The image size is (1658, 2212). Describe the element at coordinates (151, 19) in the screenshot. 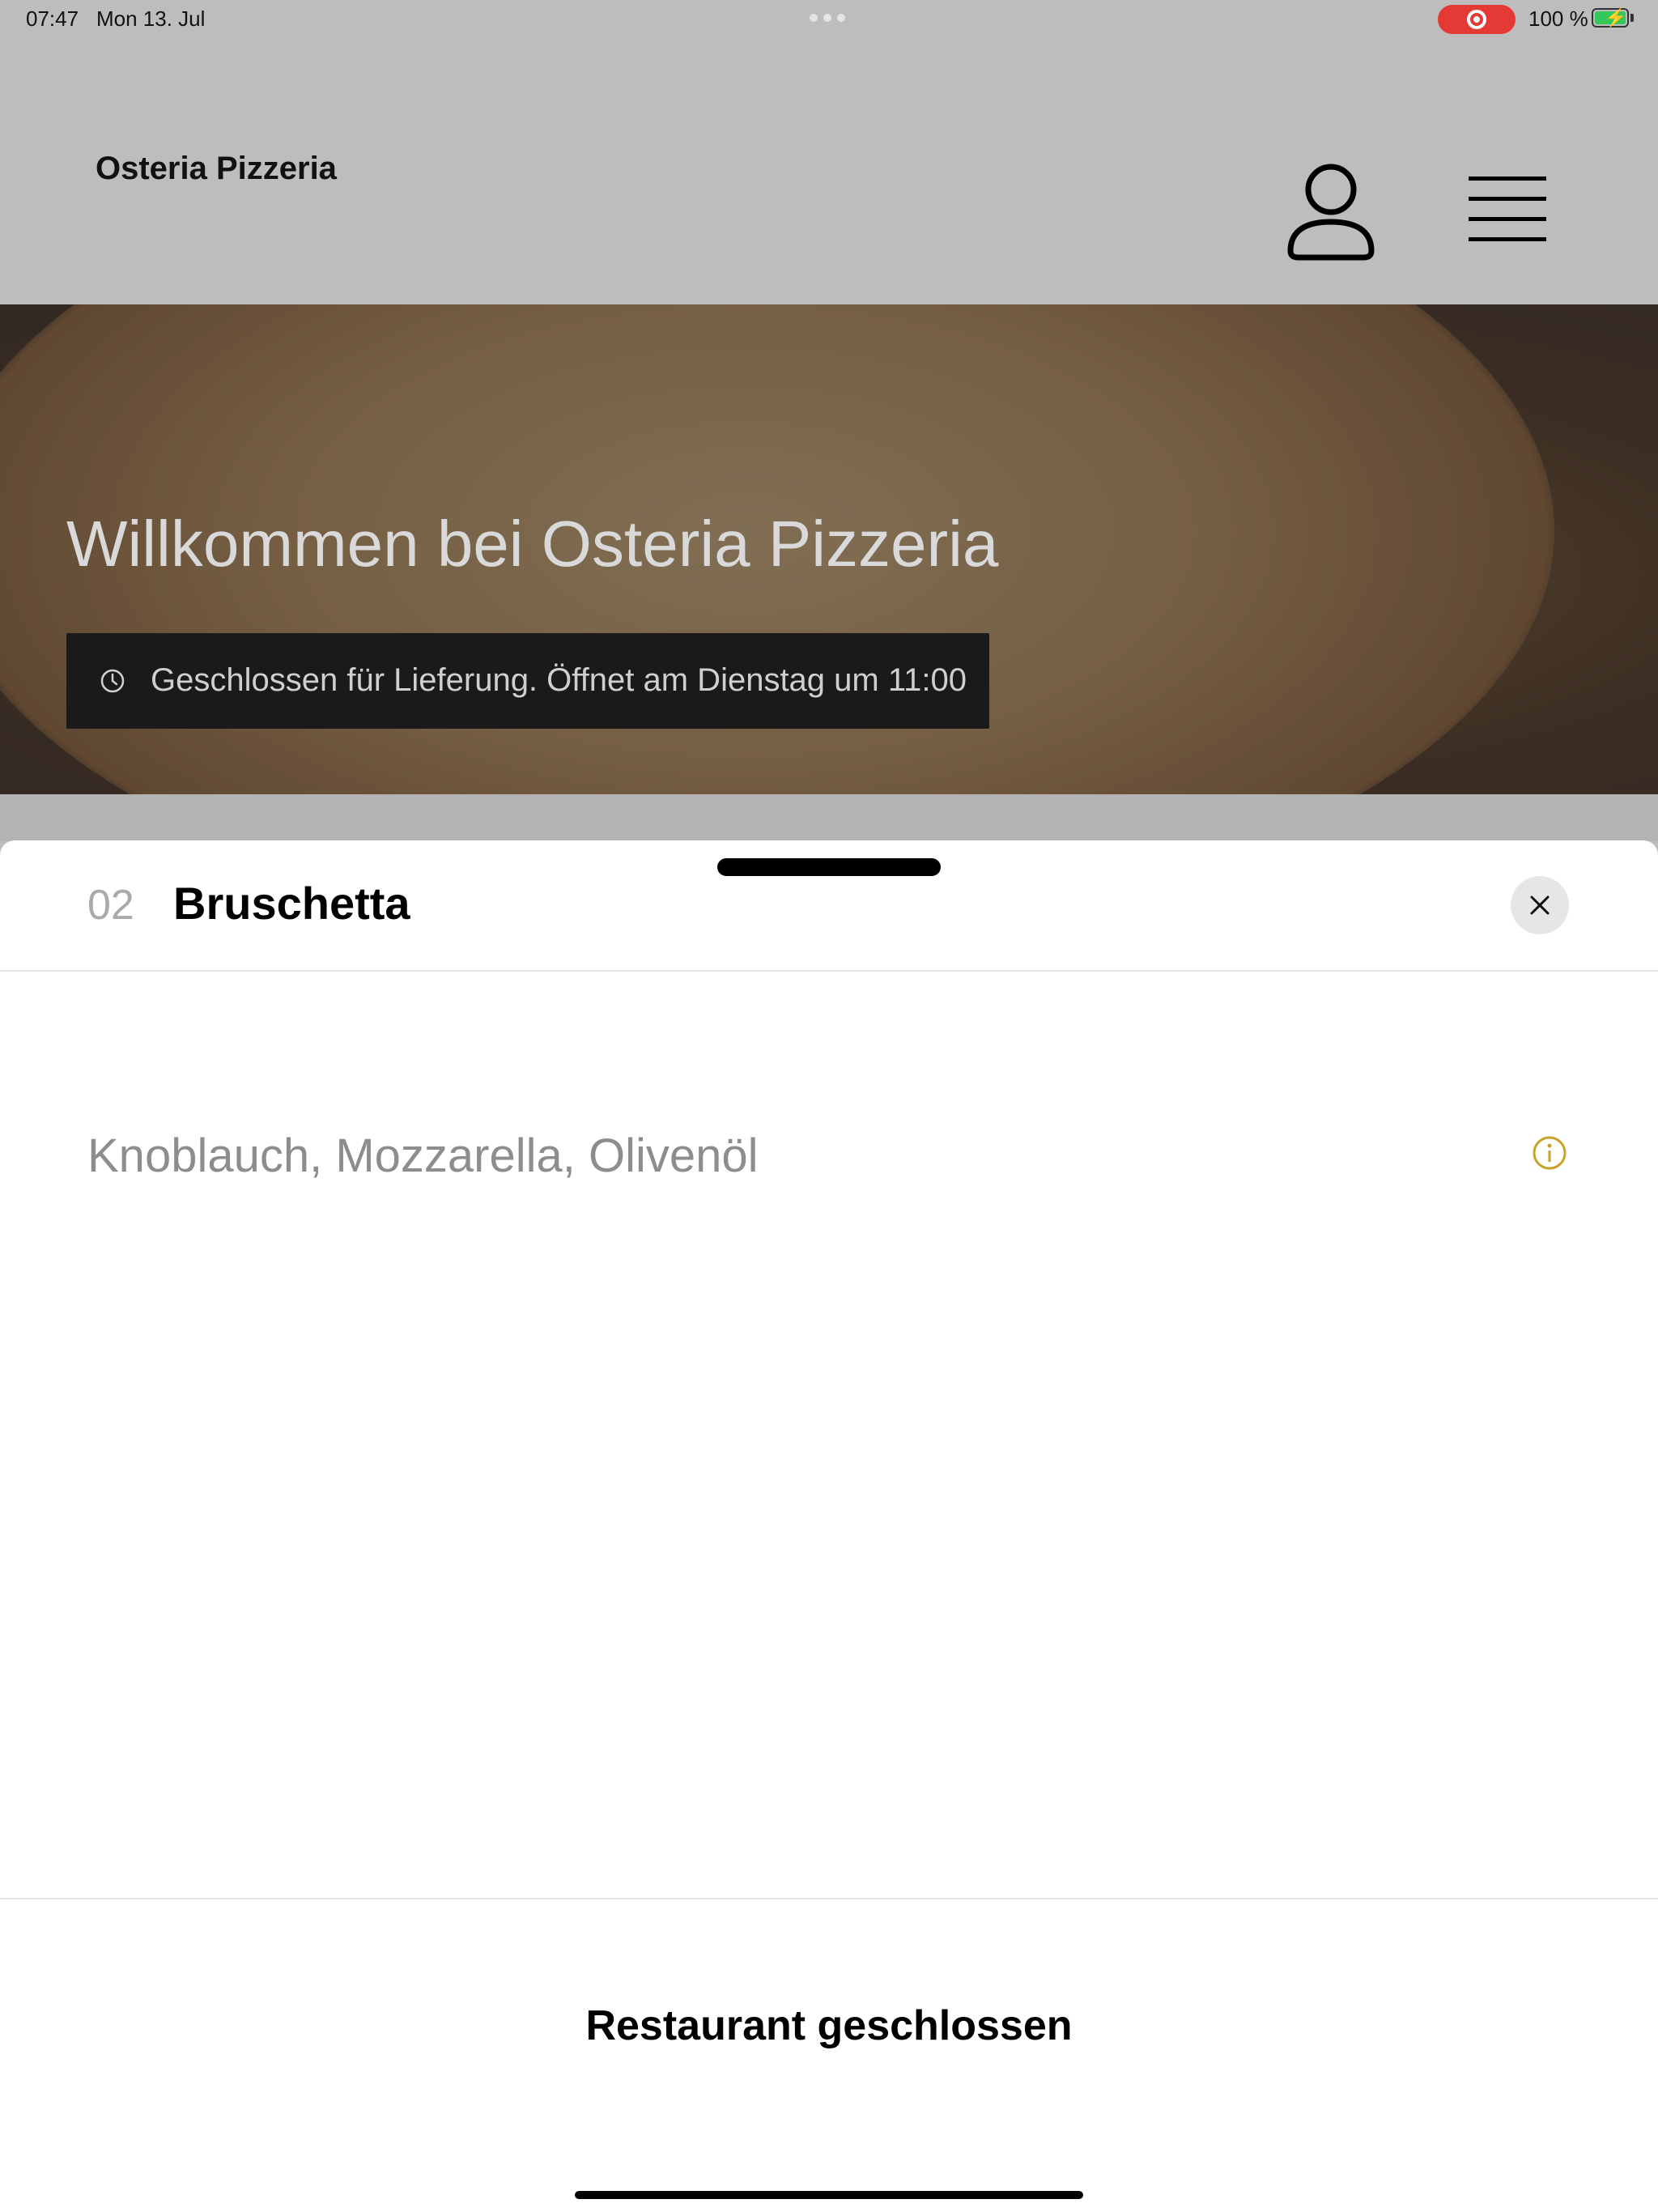

I see `status-date: Mon 13. Jul` at that location.